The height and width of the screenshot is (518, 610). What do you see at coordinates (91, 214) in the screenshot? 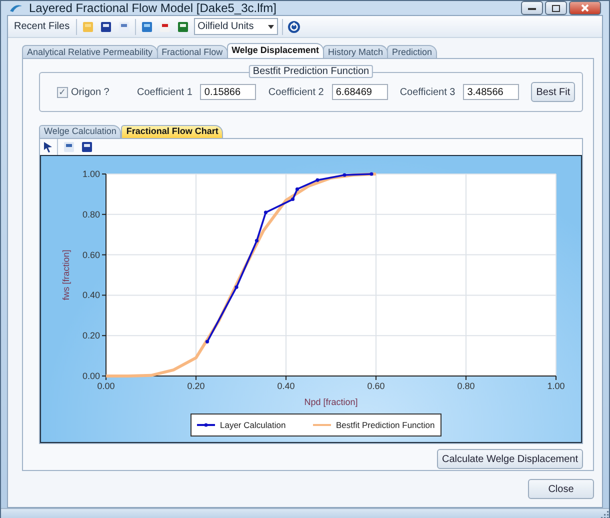
I see `y-tick-label: 0.80` at bounding box center [91, 214].